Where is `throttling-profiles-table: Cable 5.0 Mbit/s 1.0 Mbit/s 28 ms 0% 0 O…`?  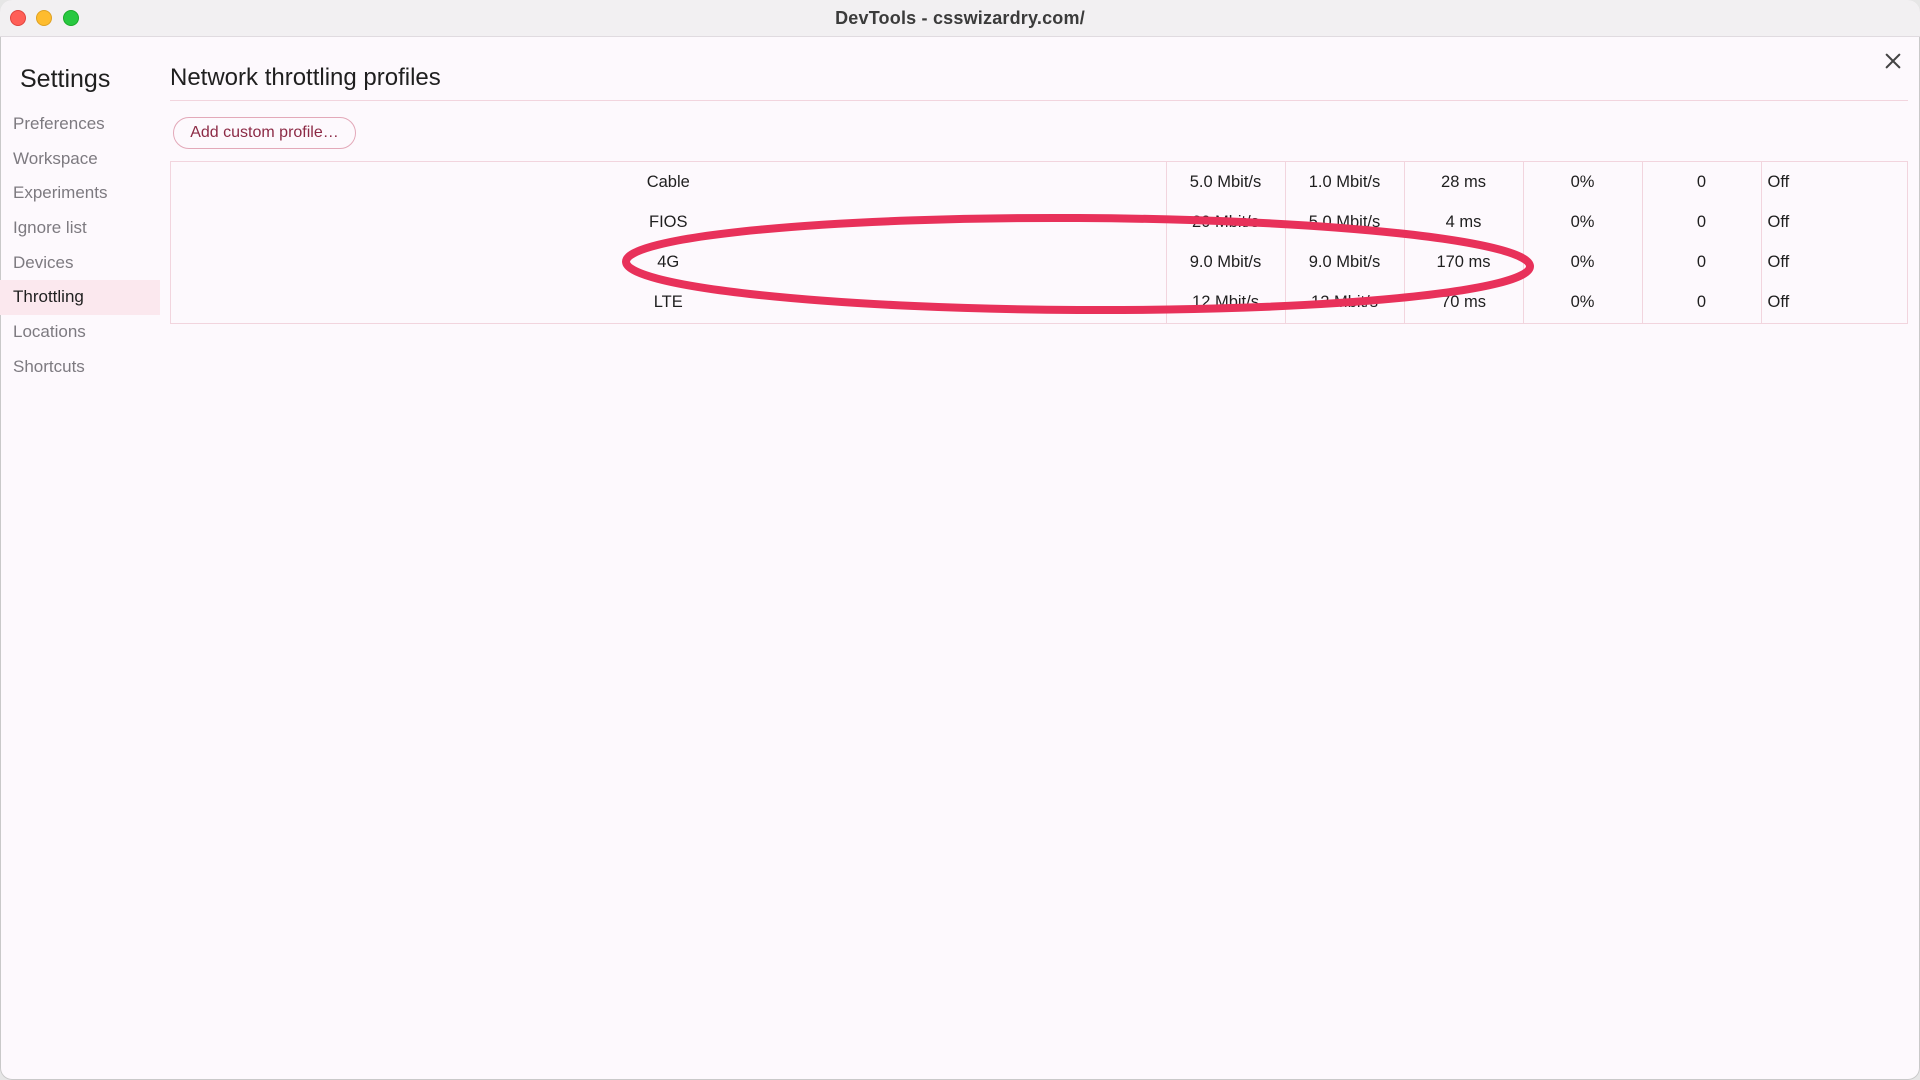 throttling-profiles-table: Cable 5.0 Mbit/s 1.0 Mbit/s 28 ms 0% 0 O… is located at coordinates (1039, 242).